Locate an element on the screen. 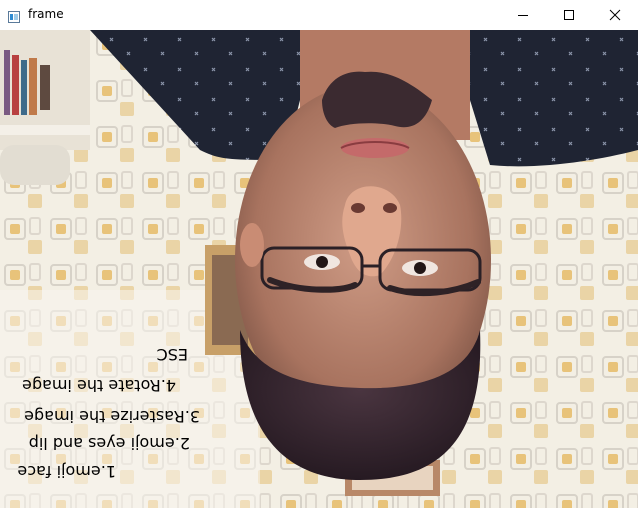 The width and height of the screenshot is (638, 508). menu-item-rasterize: 3.Rasterize the image is located at coordinates (112, 416).